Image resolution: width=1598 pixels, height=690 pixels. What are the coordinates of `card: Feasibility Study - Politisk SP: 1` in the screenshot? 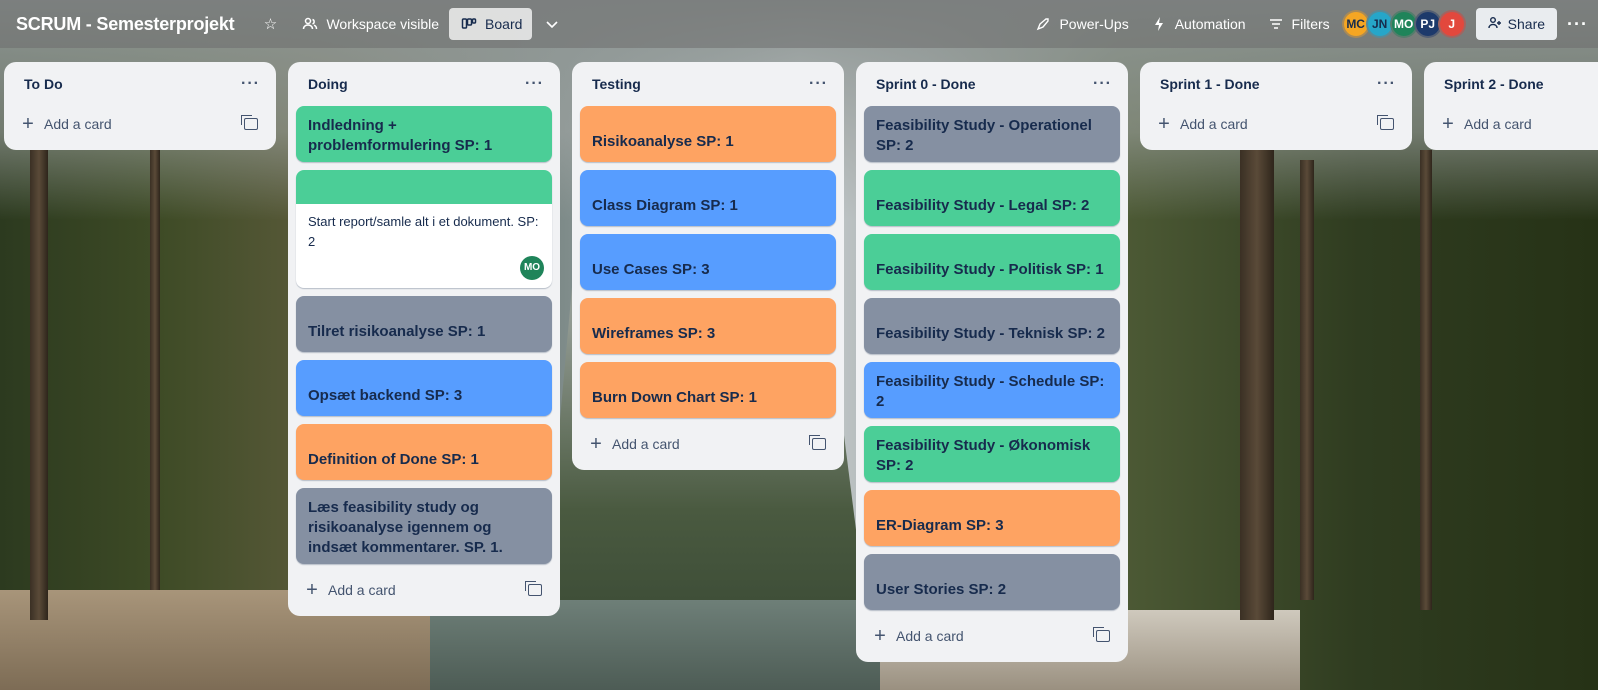 It's located at (992, 262).